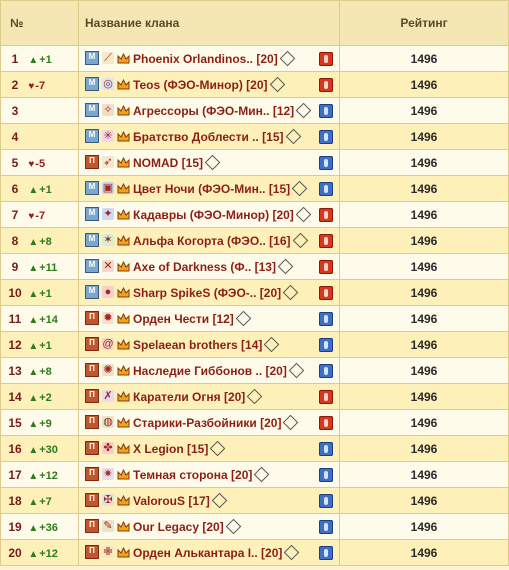 The image size is (509, 570). What do you see at coordinates (254, 318) in the screenshot?
I see `table-row: 11 ▲+14 П ✹ Орден Чести [12] 1496` at bounding box center [254, 318].